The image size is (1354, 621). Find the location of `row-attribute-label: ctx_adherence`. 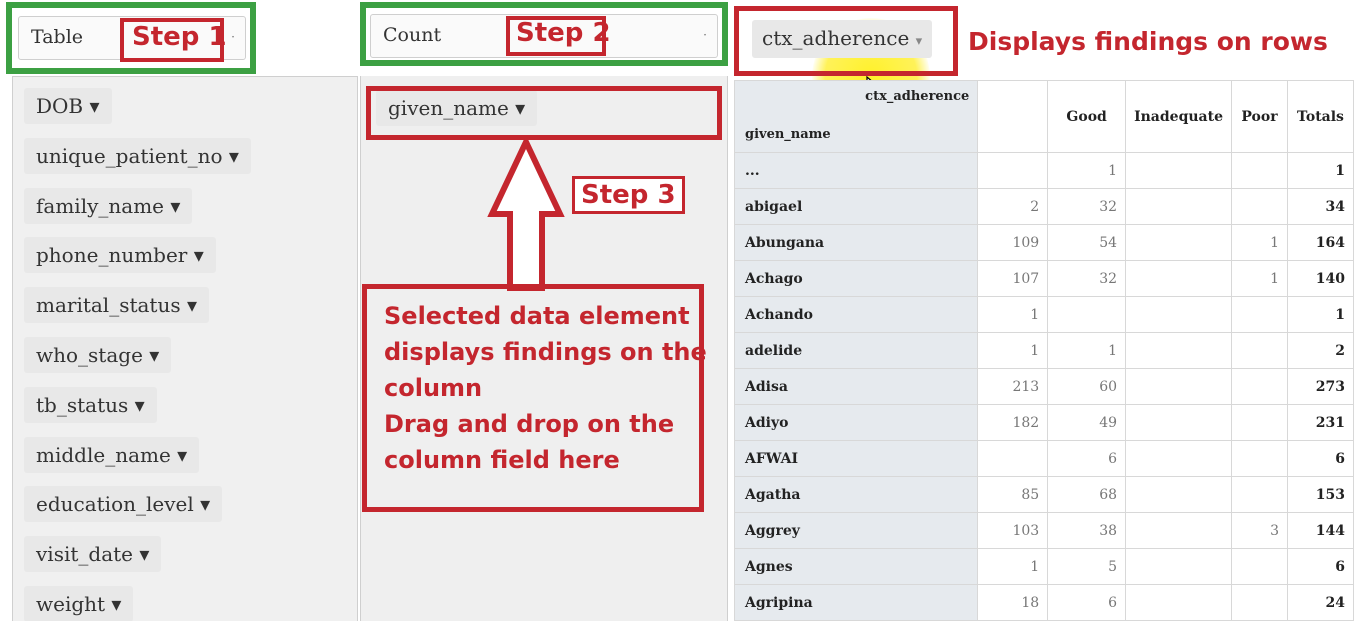

row-attribute-label: ctx_adherence is located at coordinates (836, 38).